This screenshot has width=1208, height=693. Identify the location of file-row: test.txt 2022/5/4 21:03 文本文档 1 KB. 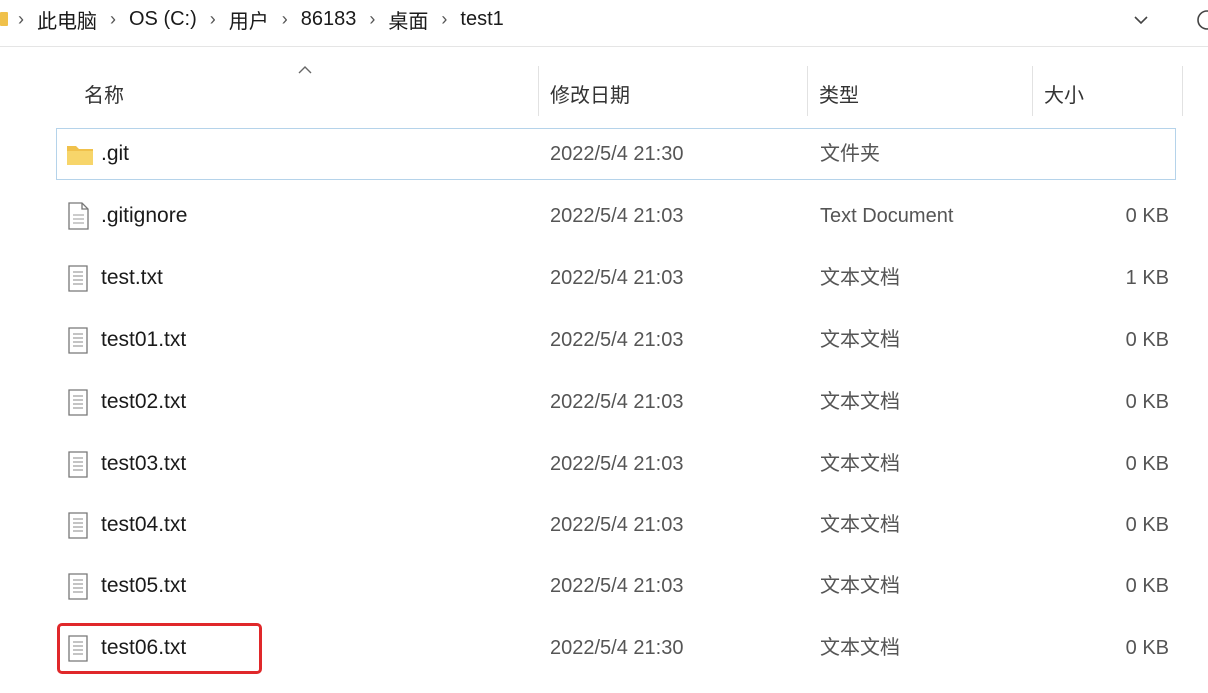
(616, 278).